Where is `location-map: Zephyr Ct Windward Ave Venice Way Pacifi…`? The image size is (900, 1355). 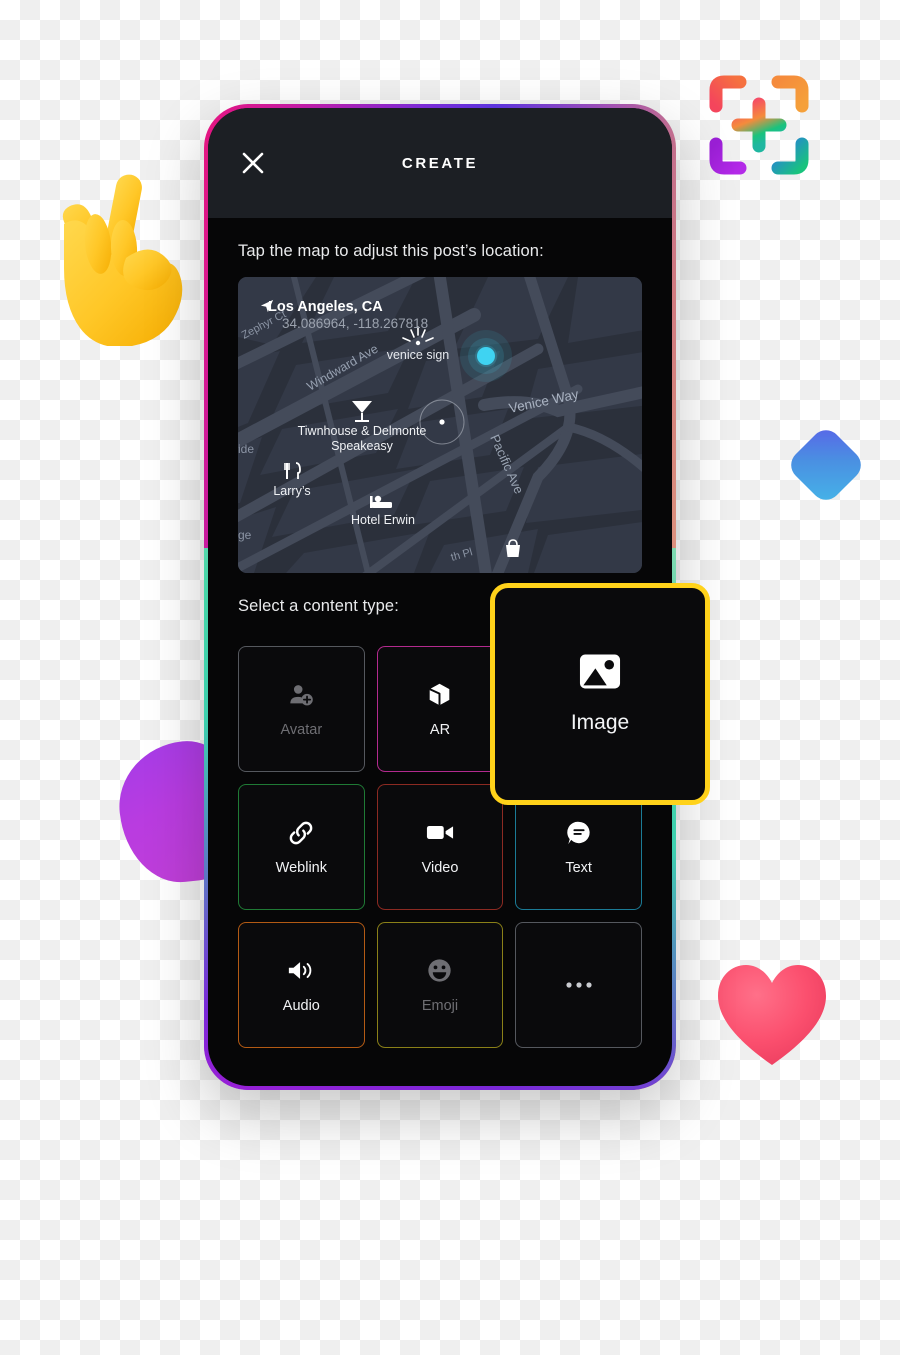 location-map: Zephyr Ct Windward Ave Venice Way Pacifi… is located at coordinates (440, 425).